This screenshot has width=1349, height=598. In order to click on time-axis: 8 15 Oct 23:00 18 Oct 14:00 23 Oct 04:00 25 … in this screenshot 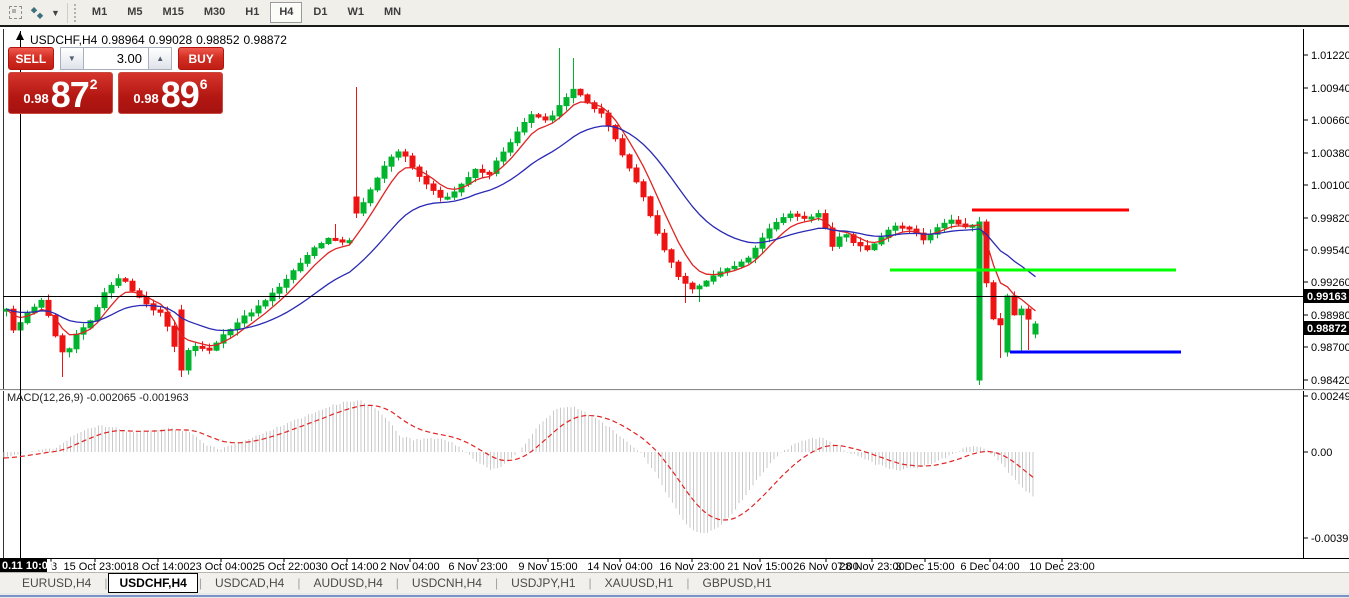, I will do `click(547, 566)`.